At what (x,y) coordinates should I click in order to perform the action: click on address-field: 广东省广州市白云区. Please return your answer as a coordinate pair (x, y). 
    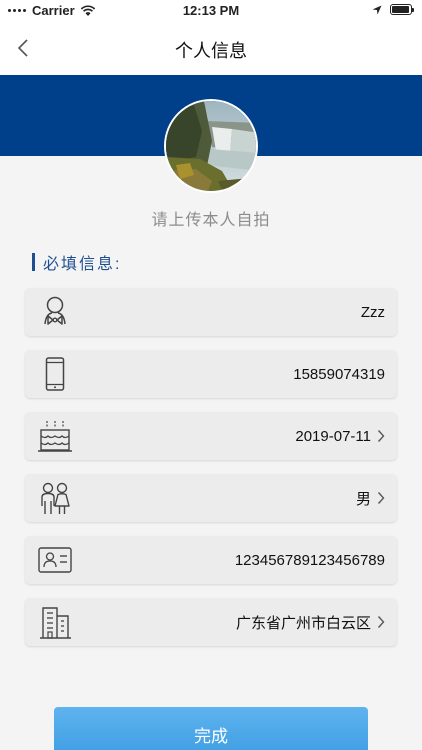
    Looking at the image, I should click on (211, 622).